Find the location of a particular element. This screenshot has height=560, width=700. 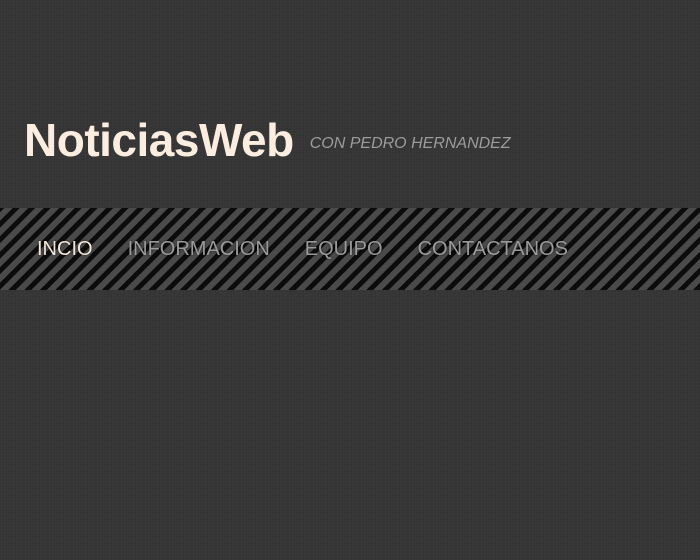

nav-item-inicio: INCIO is located at coordinates (65, 249).